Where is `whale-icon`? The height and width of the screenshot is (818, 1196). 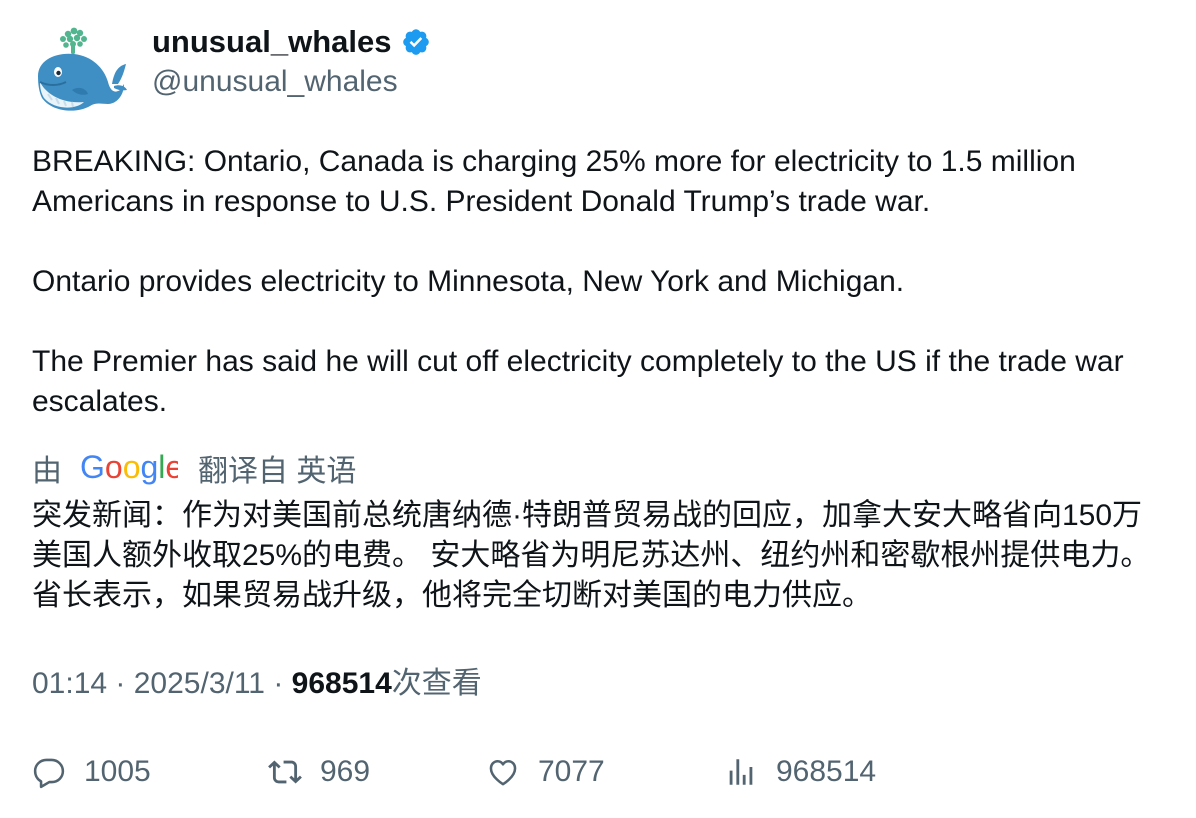
whale-icon is located at coordinates (82, 69).